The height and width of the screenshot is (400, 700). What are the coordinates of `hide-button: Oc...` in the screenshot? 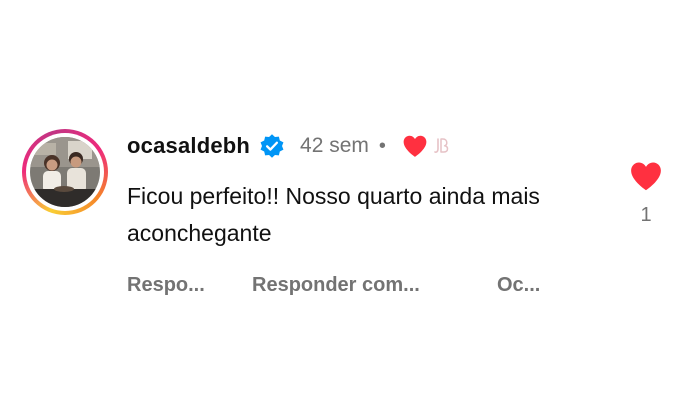 It's located at (518, 285).